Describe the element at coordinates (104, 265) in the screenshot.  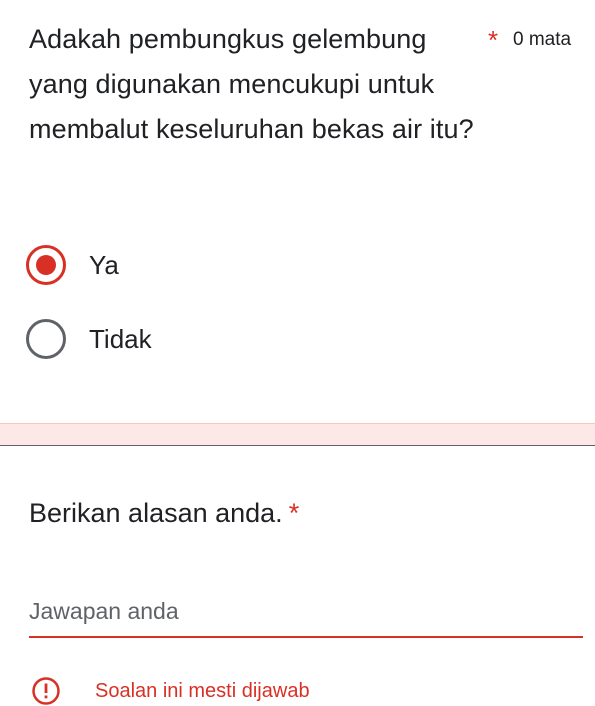
I see `radio-option-label: Ya` at that location.